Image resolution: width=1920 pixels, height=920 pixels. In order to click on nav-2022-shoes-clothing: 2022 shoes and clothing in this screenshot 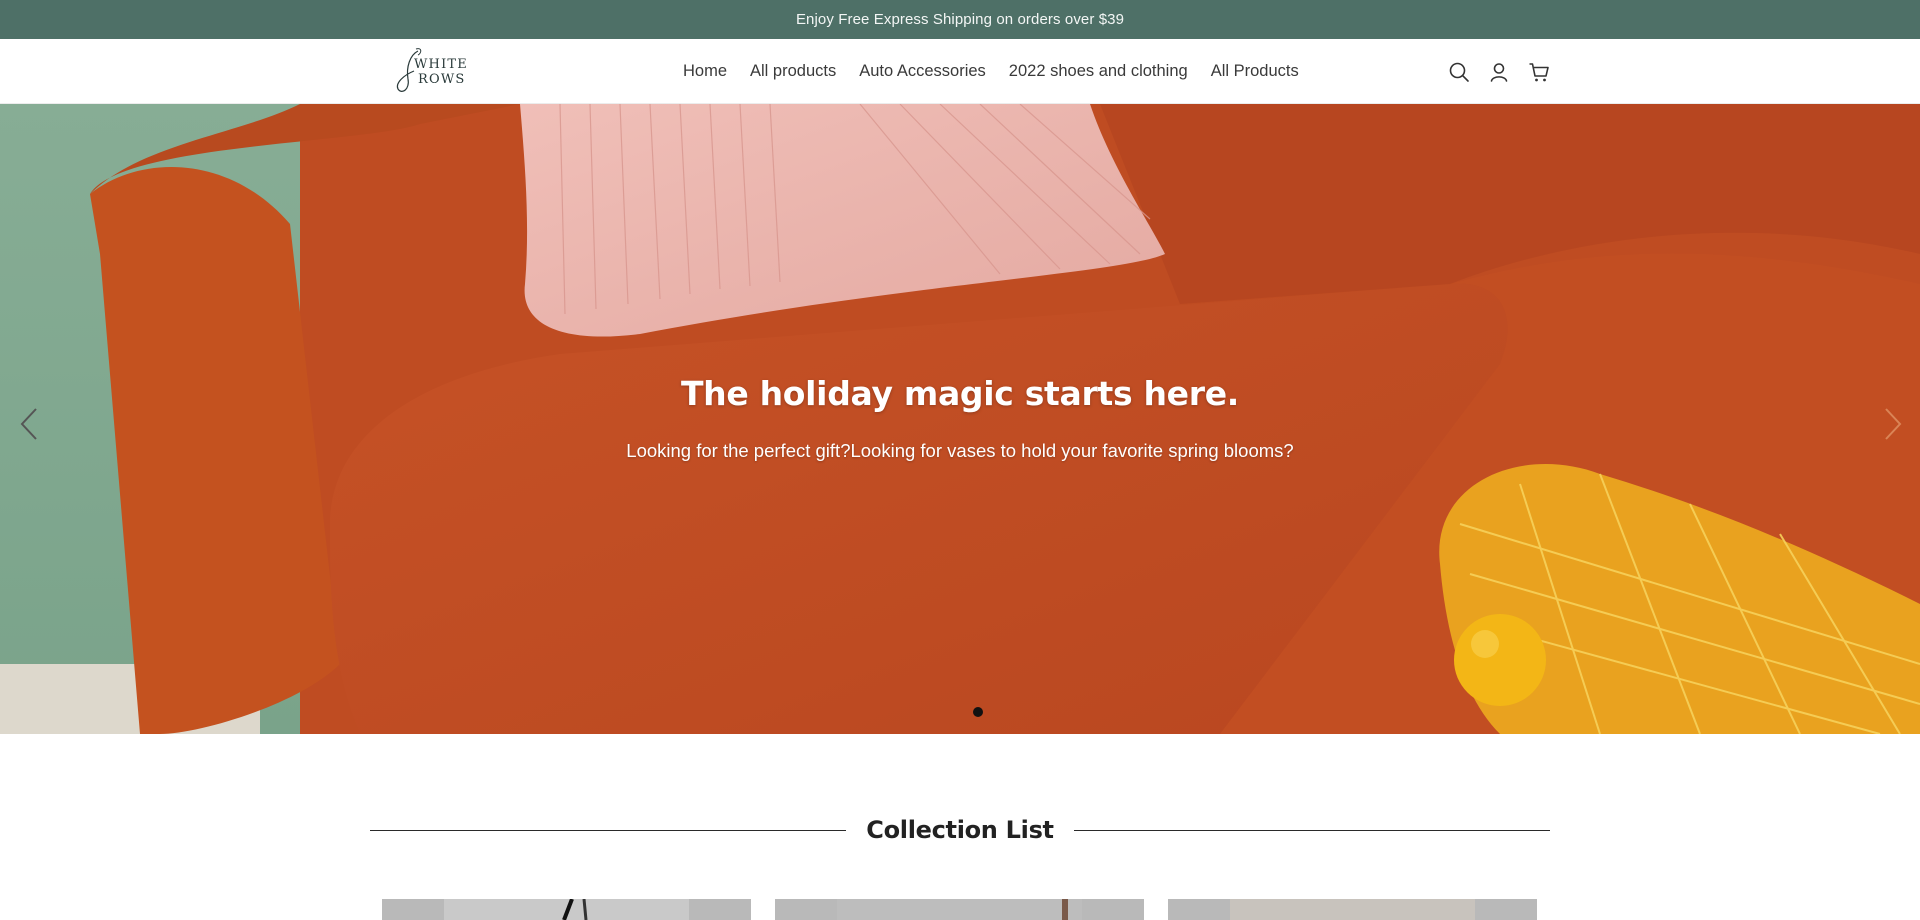, I will do `click(1098, 71)`.